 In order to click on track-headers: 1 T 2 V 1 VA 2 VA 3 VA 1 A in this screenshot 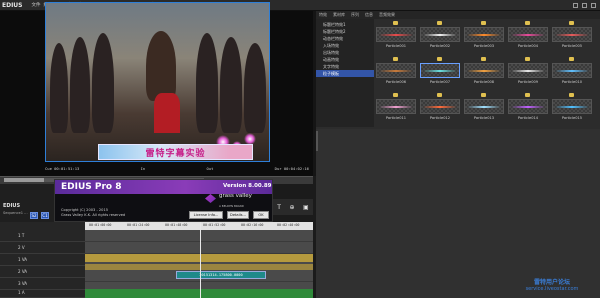, I will do `click(42, 260)`.